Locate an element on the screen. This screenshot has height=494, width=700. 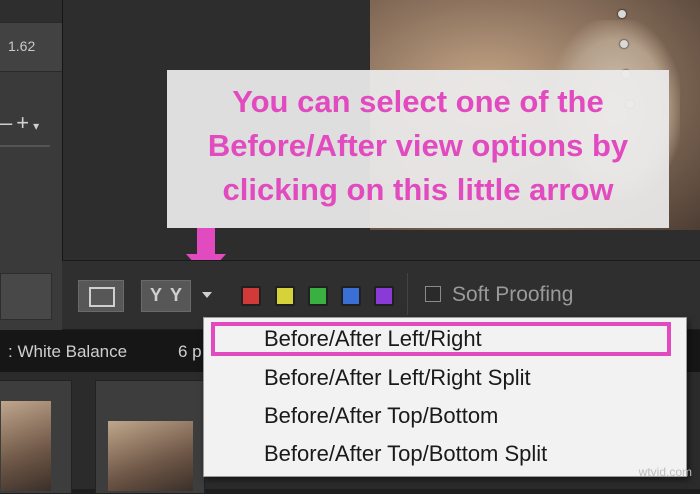
loupe-view-button is located at coordinates (101, 296).